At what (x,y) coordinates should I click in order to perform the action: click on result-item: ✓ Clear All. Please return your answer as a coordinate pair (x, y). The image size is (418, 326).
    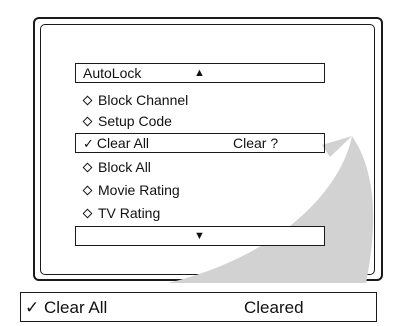
    Looking at the image, I should click on (66, 308).